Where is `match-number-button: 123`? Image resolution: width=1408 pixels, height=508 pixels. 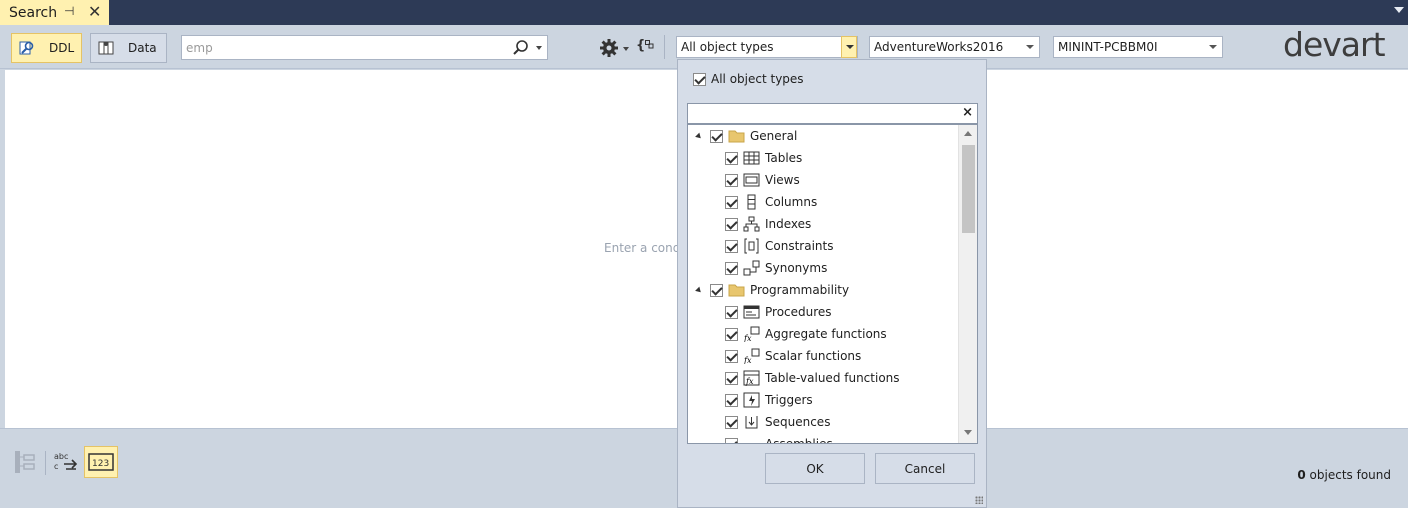 match-number-button: 123 is located at coordinates (101, 462).